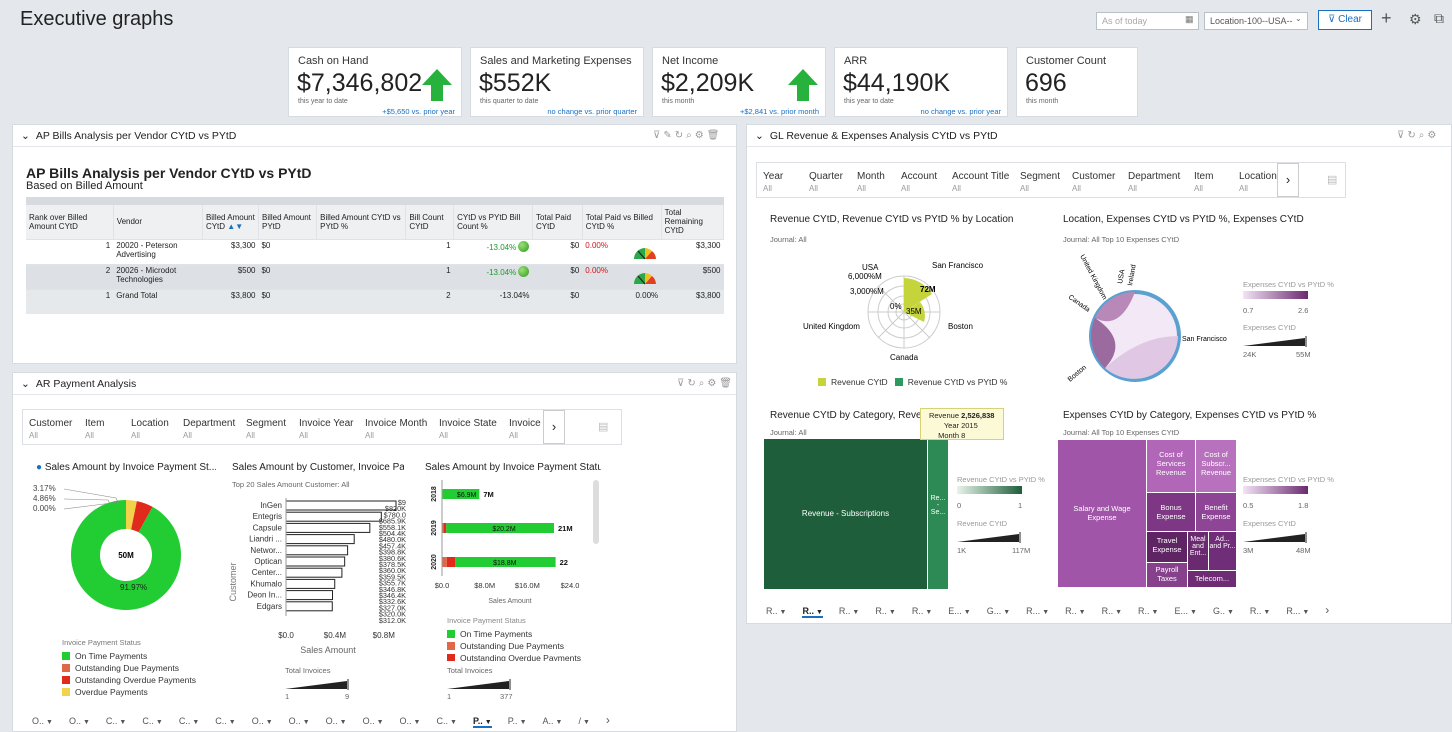  Describe the element at coordinates (1167, 547) in the screenshot. I see `treemap-cell: Travel Expense` at that location.